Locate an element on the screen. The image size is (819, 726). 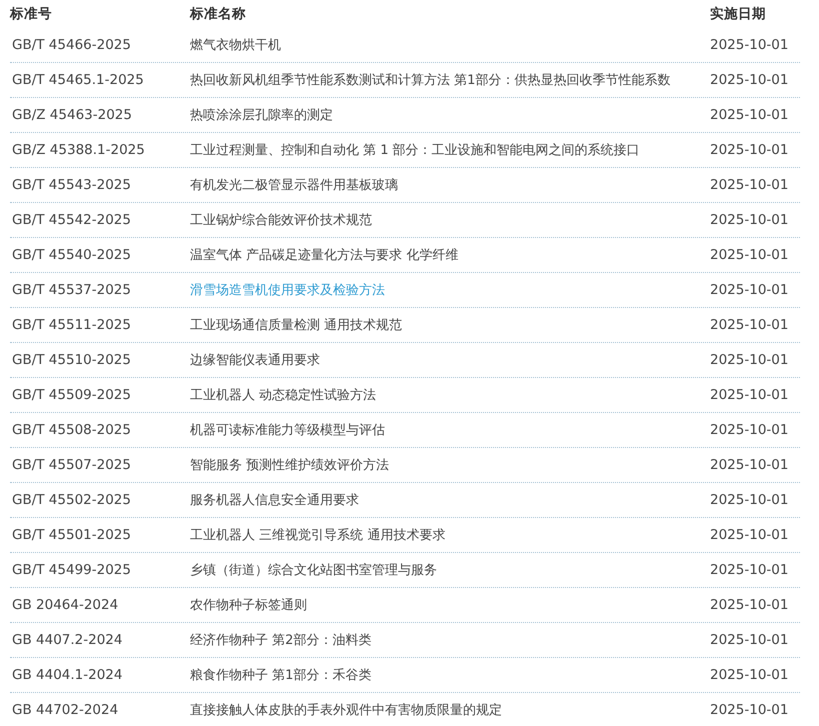
standard-title-link: 热喷涂涂层孔隙率的测定 is located at coordinates (261, 115).